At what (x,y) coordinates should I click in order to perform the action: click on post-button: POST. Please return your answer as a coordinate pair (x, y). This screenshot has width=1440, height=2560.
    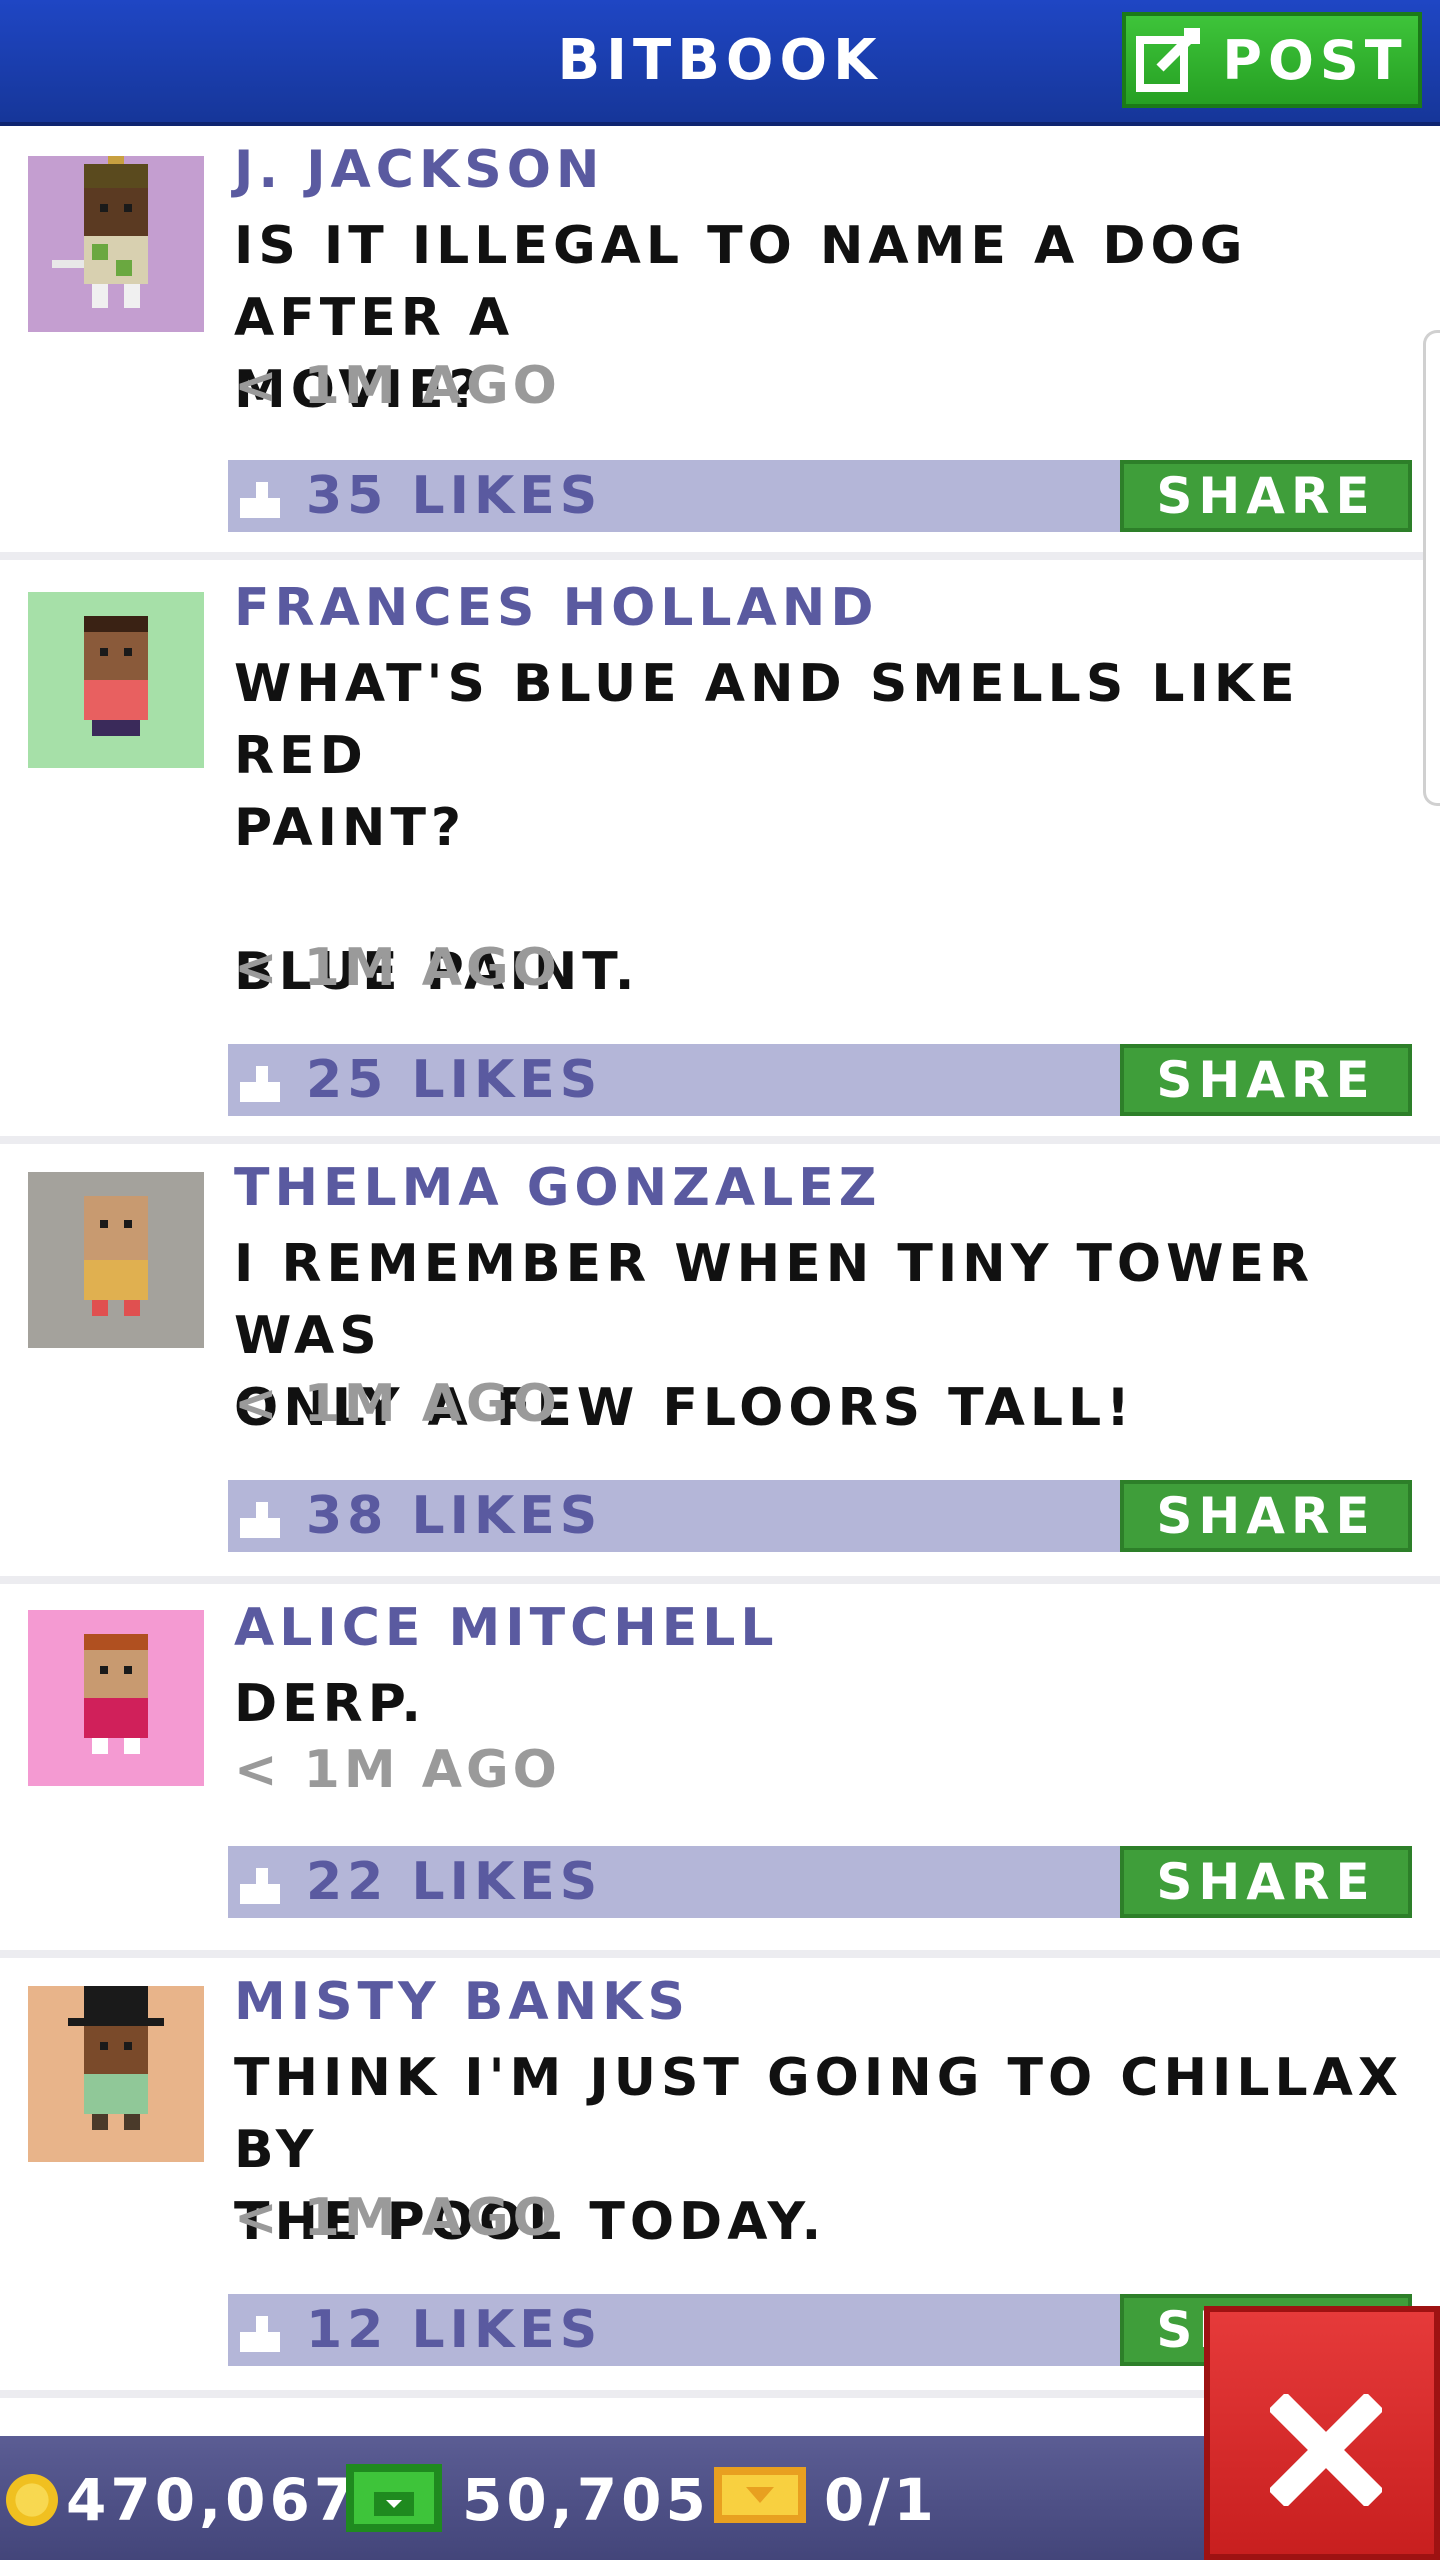
    Looking at the image, I should click on (1272, 60).